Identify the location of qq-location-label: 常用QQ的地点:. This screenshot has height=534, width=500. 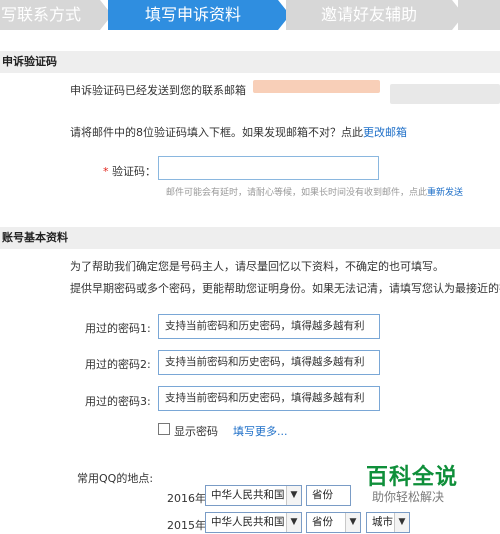
(115, 478).